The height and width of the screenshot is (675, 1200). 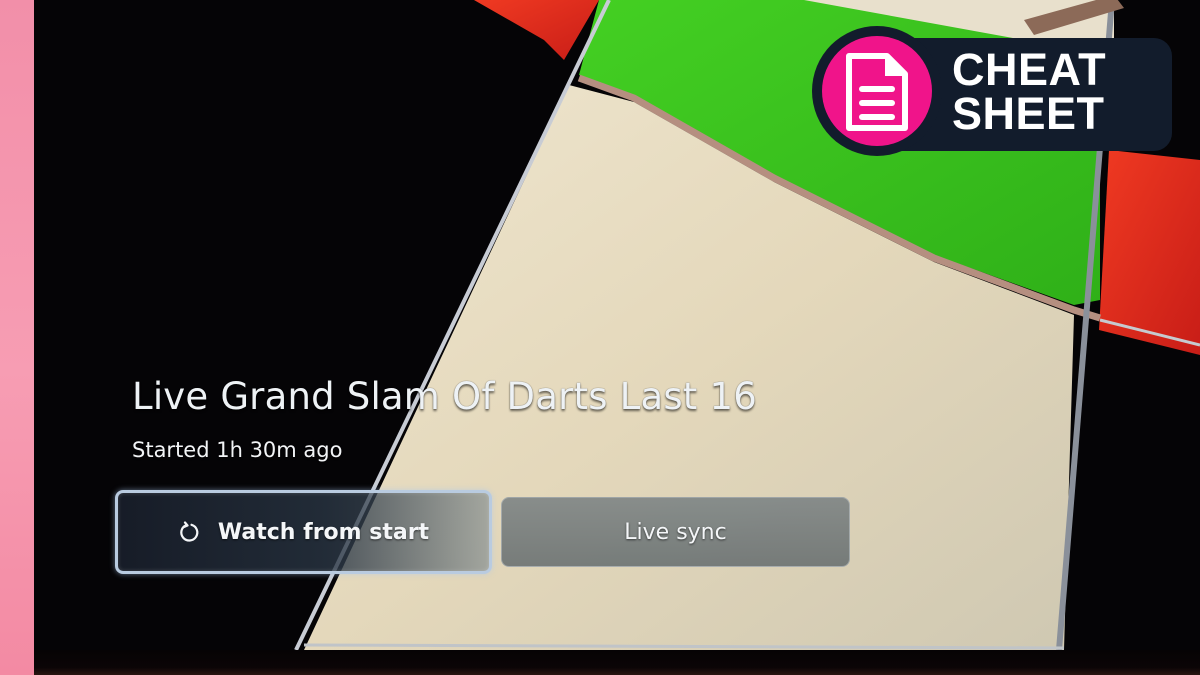 I want to click on live-sync-label: Live sync, so click(x=675, y=532).